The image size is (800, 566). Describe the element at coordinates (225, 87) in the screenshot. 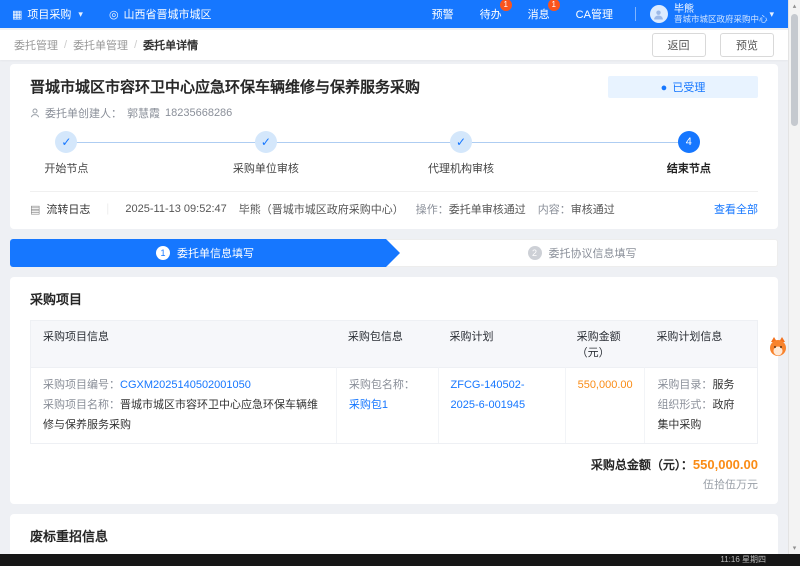

I see `page-title: 晋城市城区市容环卫中心应急环保车辆维修与保养服务采购` at that location.